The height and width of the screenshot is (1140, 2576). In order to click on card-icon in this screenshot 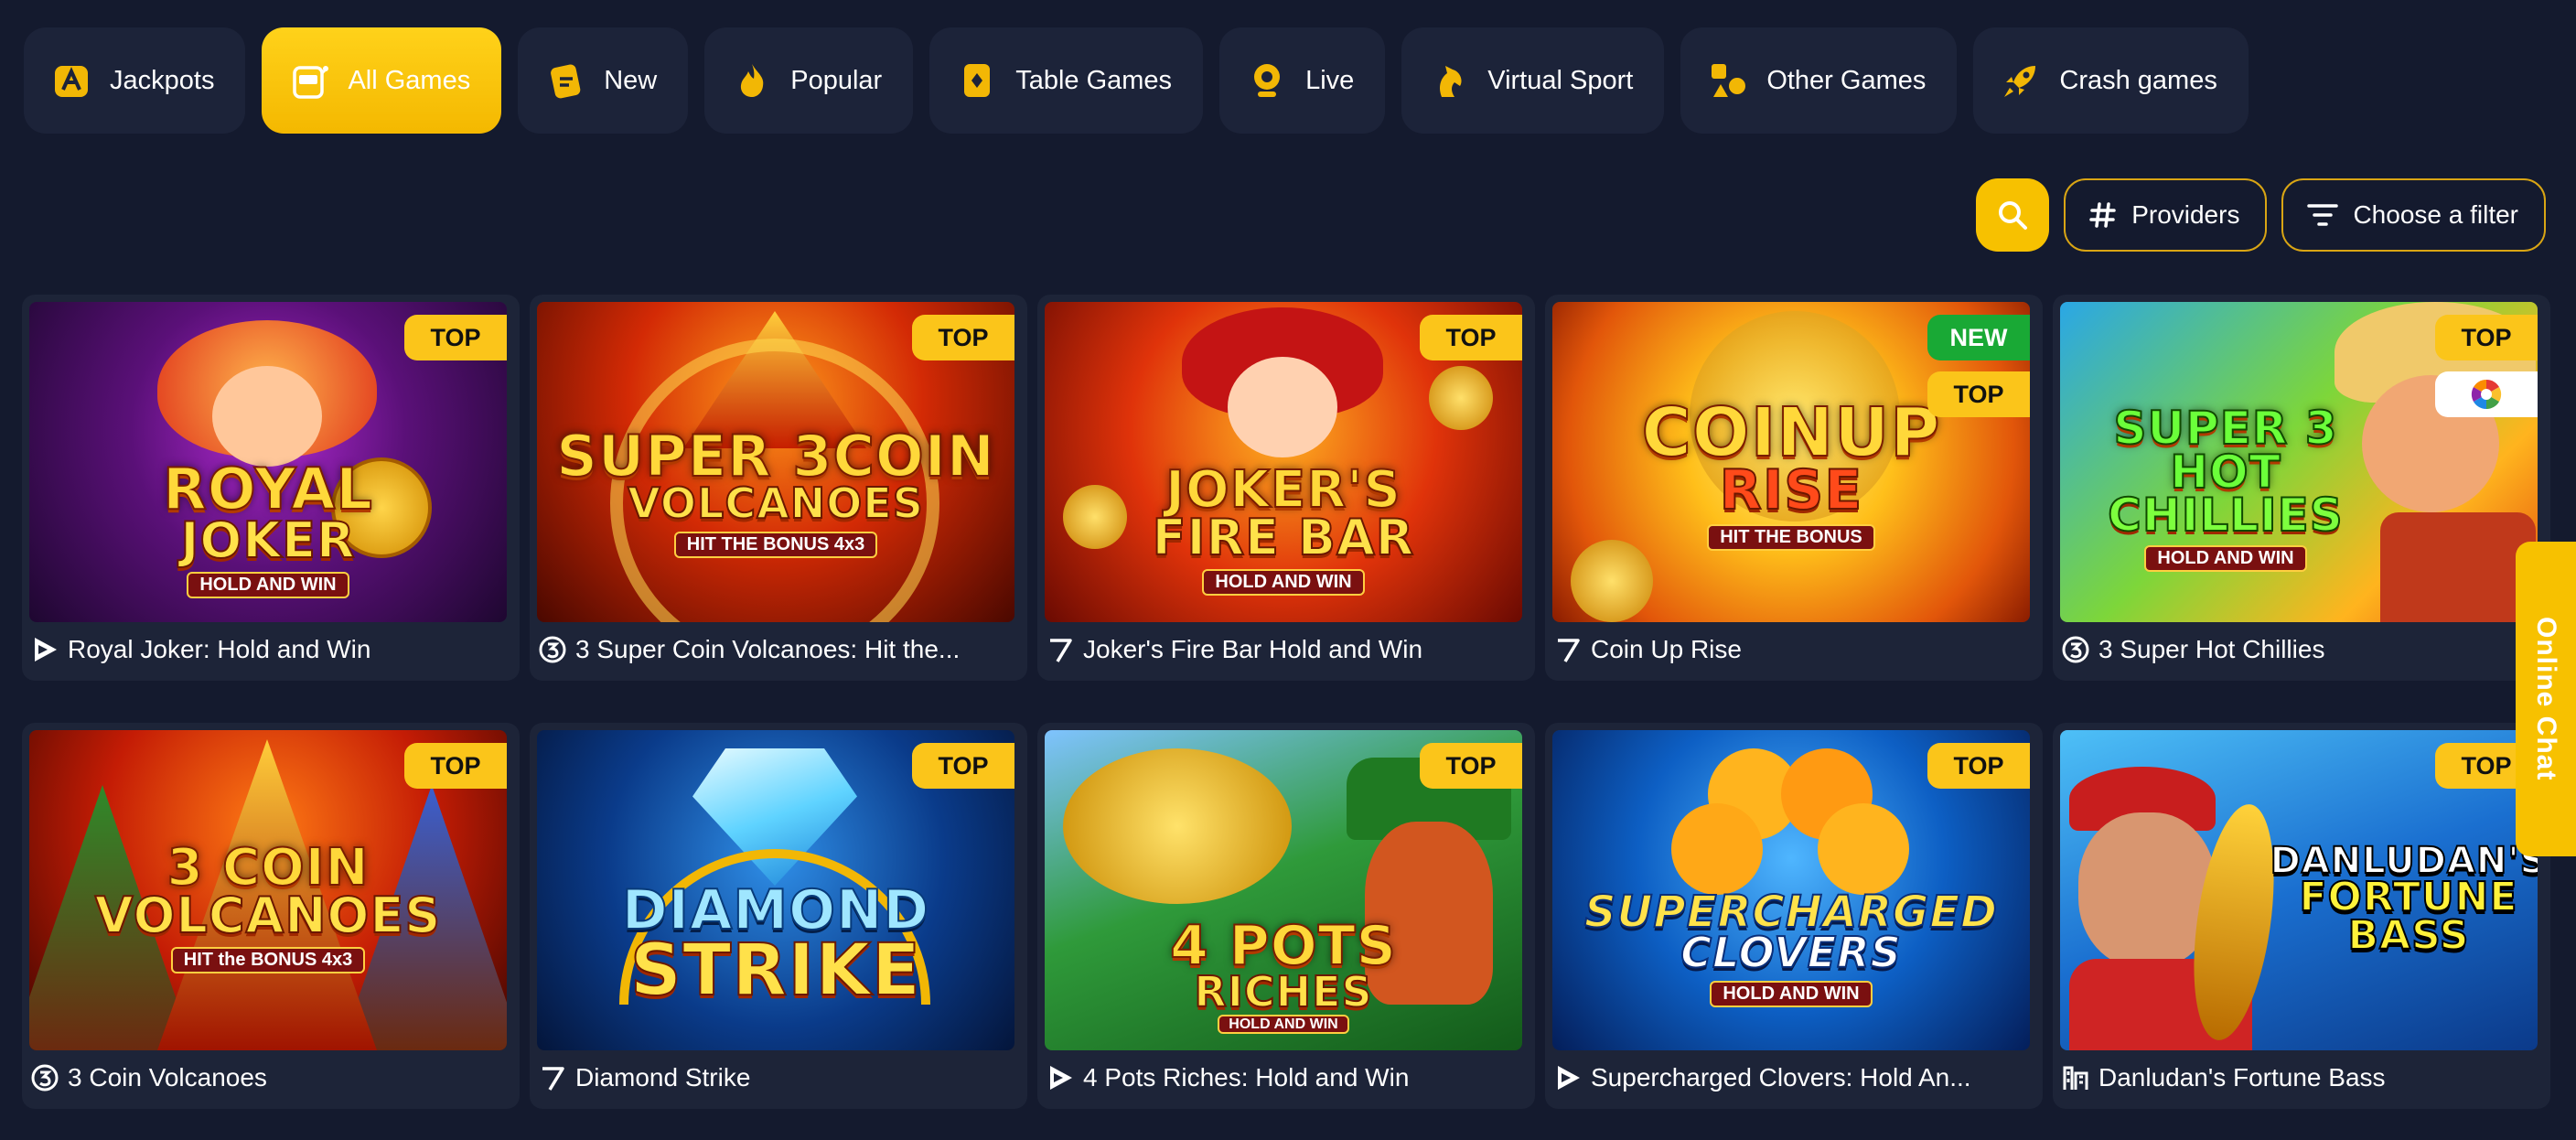, I will do `click(978, 80)`.